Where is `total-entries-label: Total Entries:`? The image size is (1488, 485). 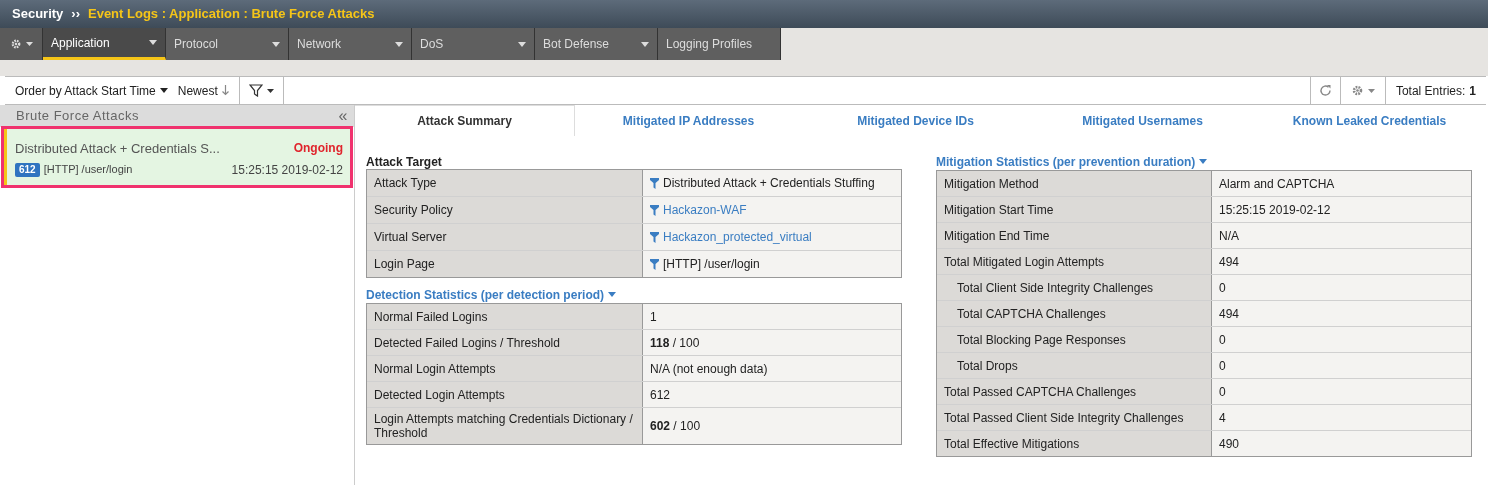 total-entries-label: Total Entries: is located at coordinates (1430, 91).